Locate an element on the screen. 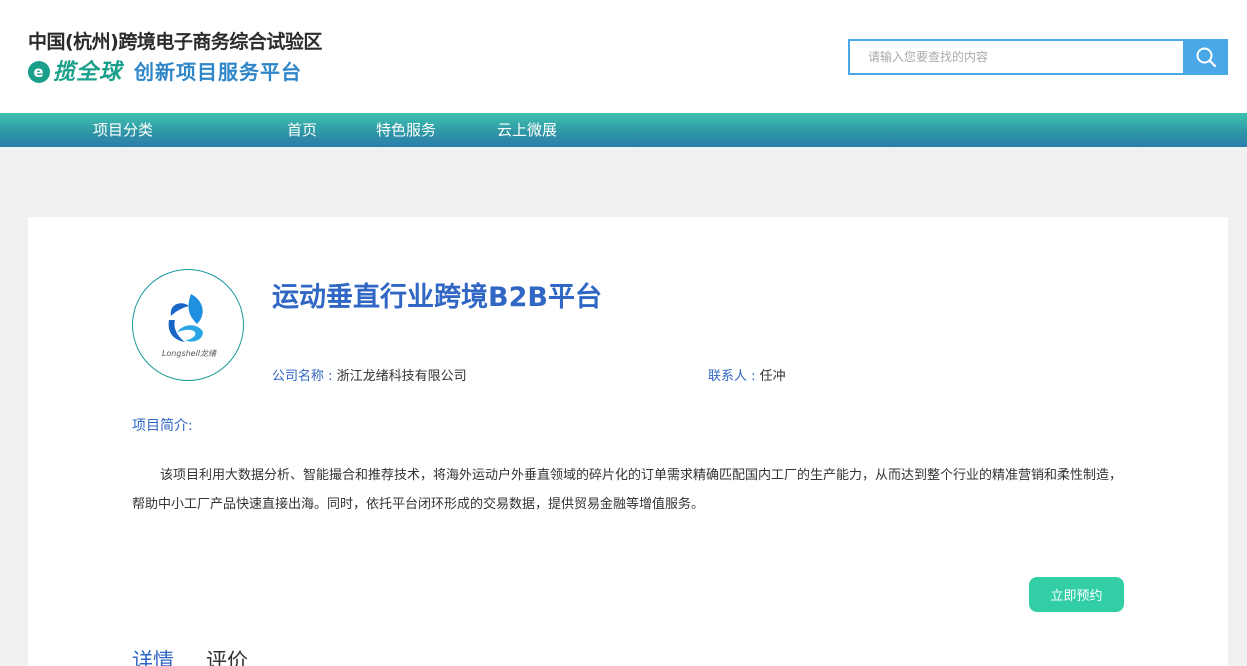 This screenshot has width=1247, height=666. company-name-label: 公司名称 : is located at coordinates (302, 376).